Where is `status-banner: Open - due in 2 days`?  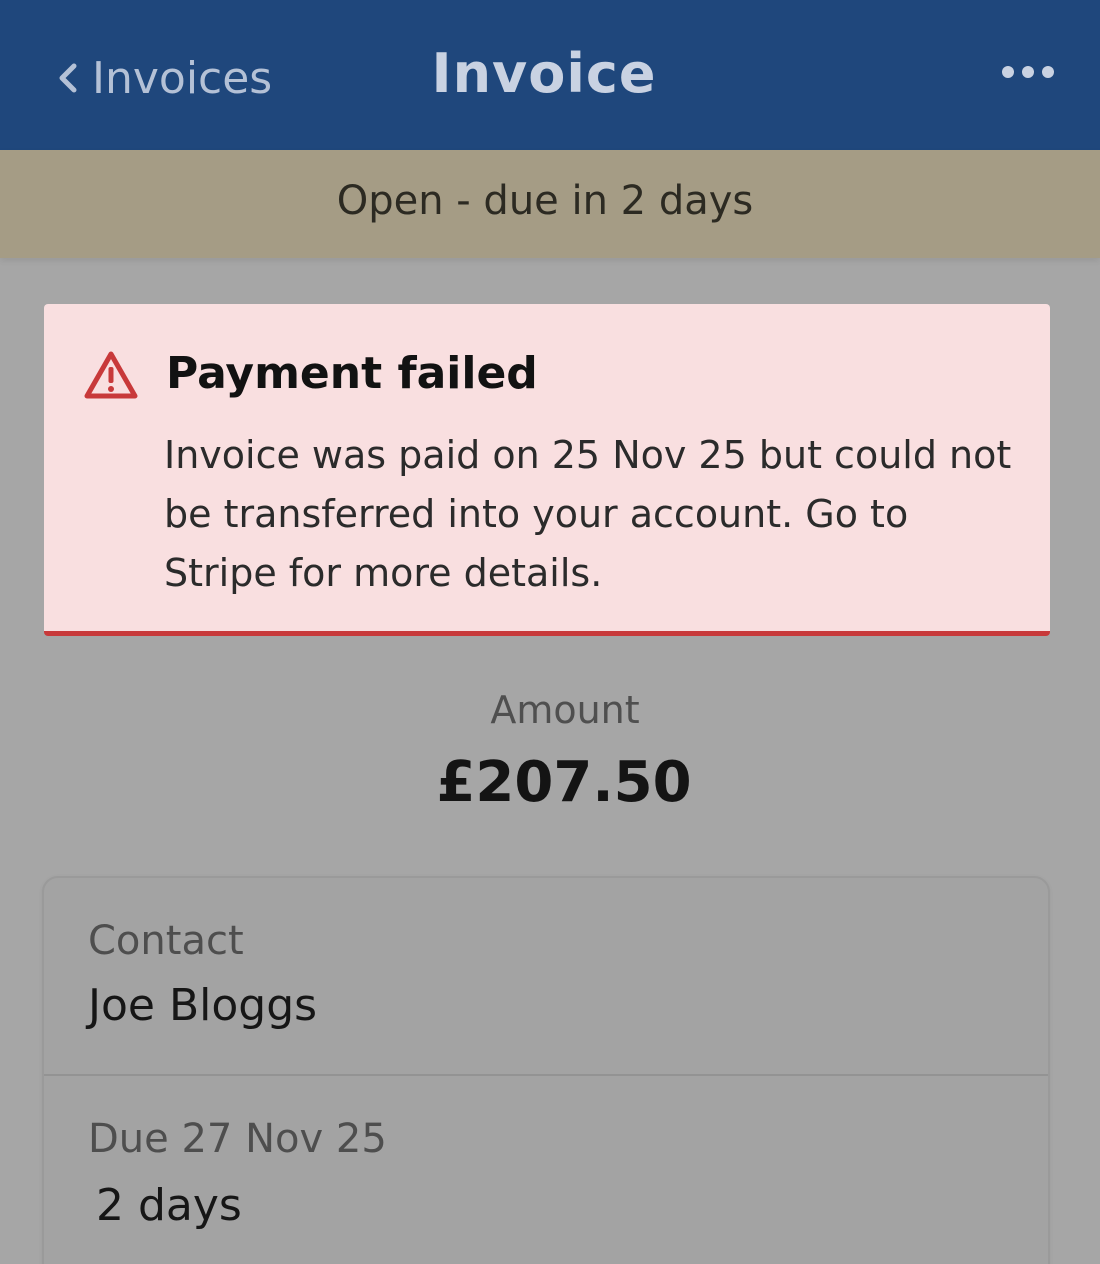
status-banner: Open - due in 2 days is located at coordinates (550, 204).